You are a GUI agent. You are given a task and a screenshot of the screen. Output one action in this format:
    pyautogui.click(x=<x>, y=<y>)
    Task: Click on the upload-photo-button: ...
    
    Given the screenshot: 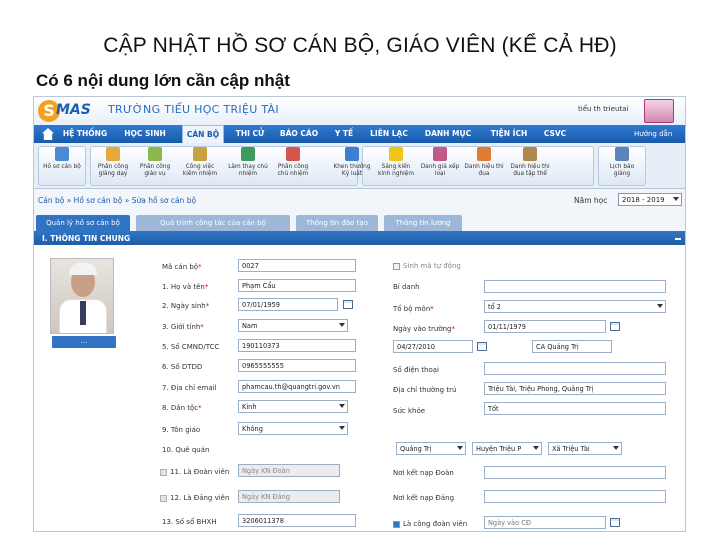 What is the action you would take?
    pyautogui.click(x=84, y=342)
    